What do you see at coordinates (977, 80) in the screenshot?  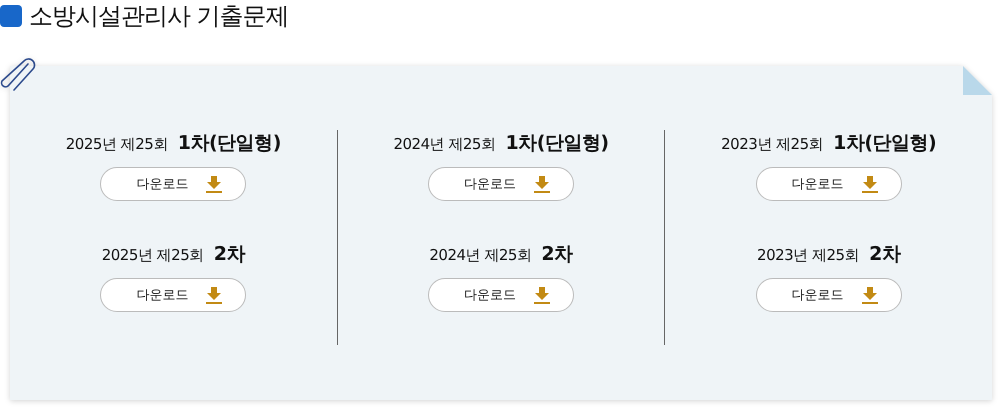 I see `folded-corner` at bounding box center [977, 80].